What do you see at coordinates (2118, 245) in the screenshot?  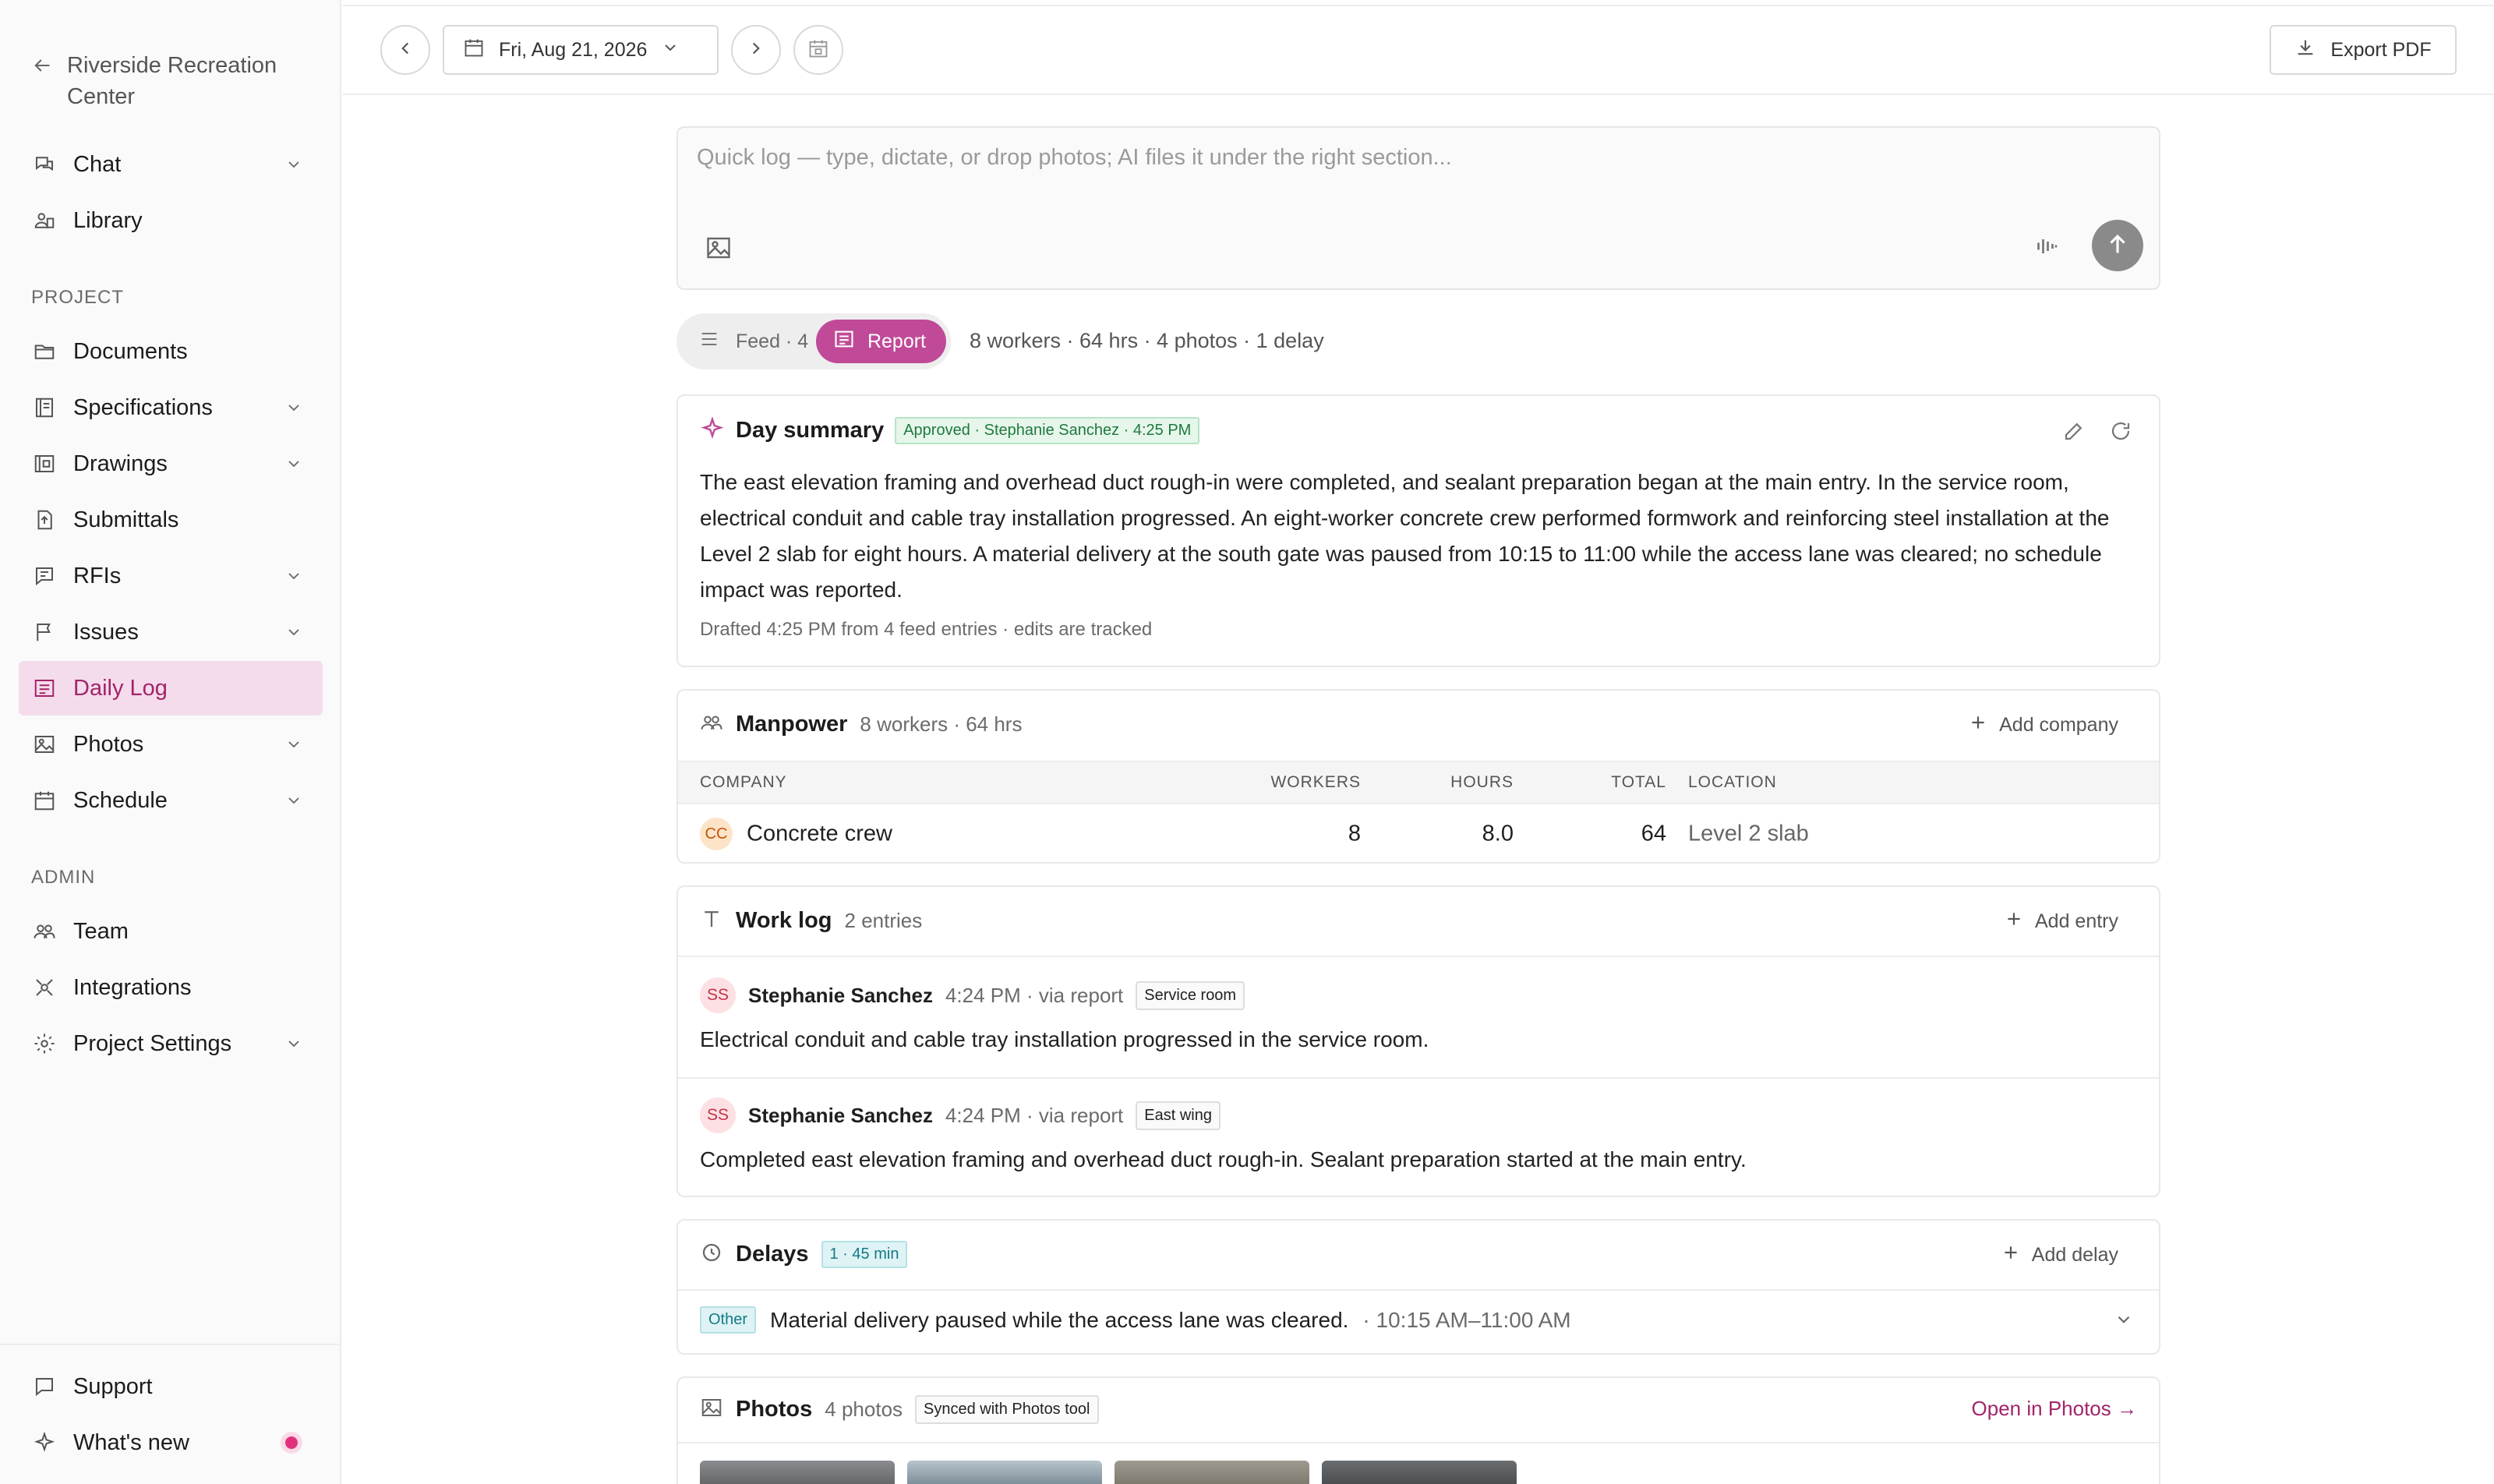 I see `send-button` at bounding box center [2118, 245].